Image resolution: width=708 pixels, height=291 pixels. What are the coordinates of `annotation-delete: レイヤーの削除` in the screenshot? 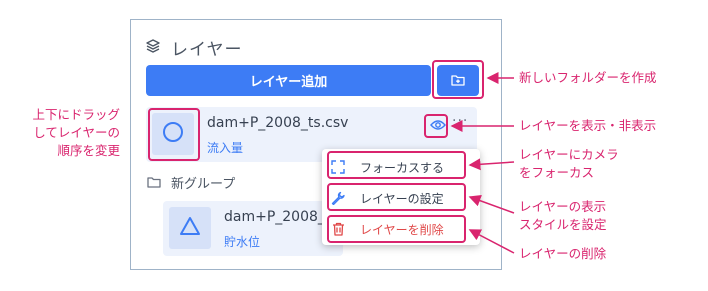 It's located at (563, 253).